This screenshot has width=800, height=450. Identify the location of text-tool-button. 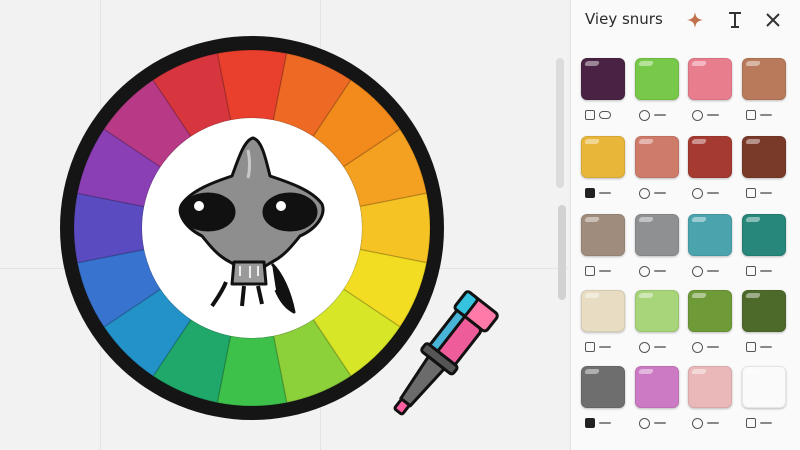
(735, 20).